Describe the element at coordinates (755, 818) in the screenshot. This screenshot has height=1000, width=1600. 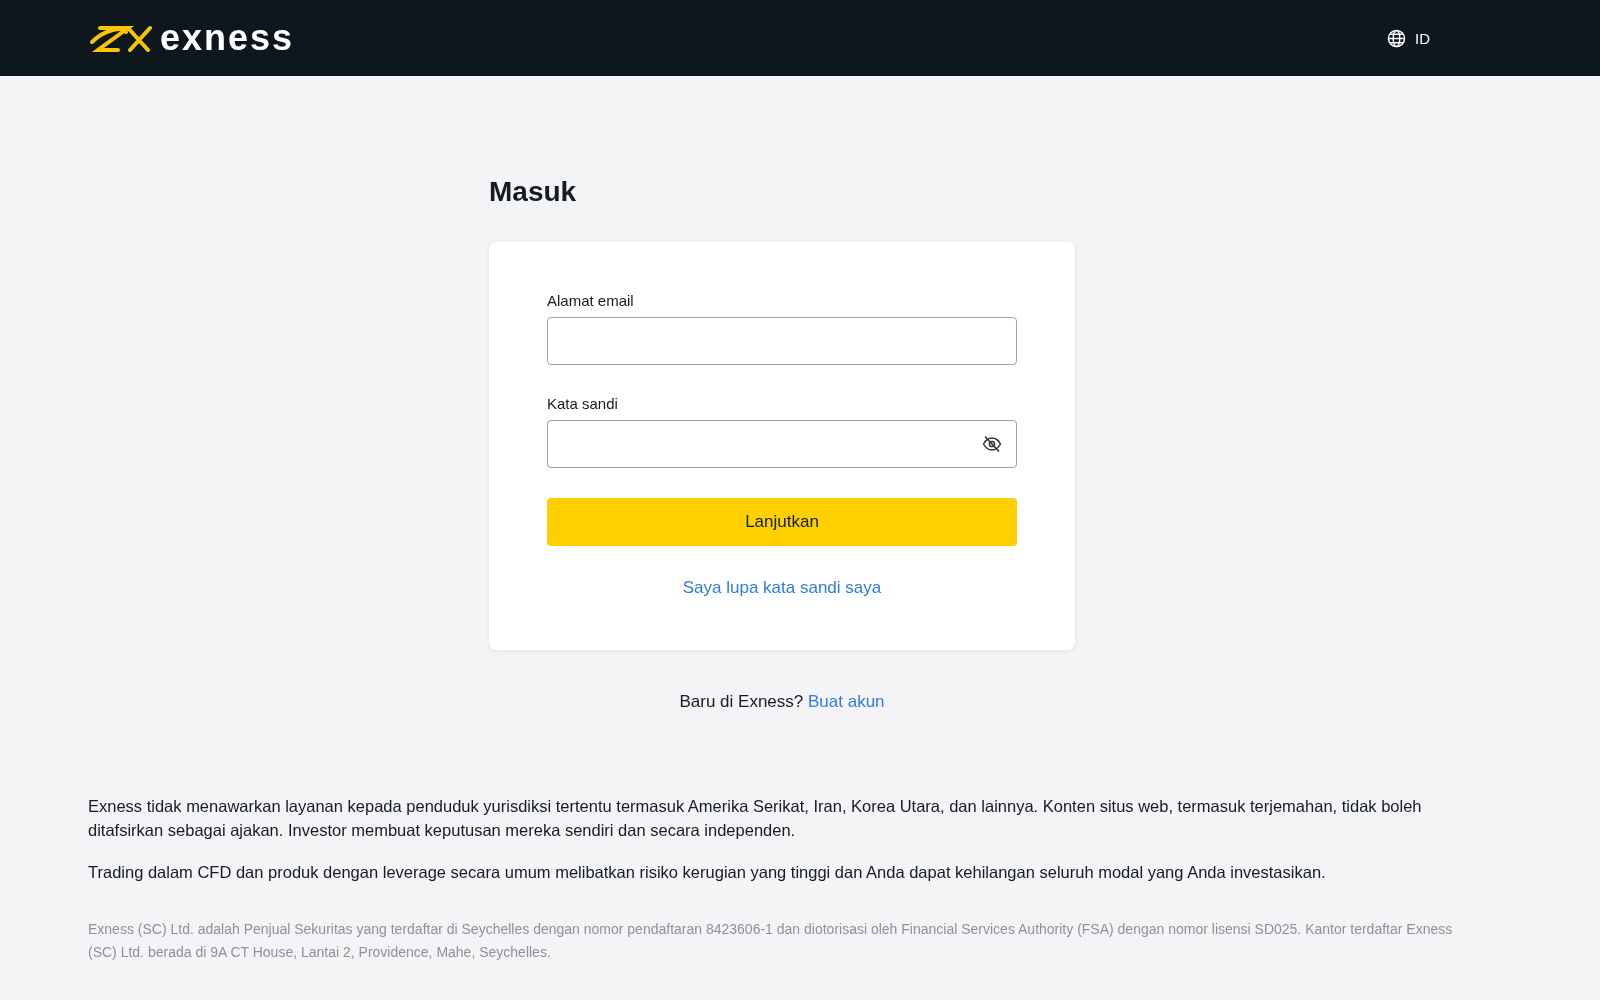
I see `disclaimer-text: Exness tidak menawarkan layanan kepada penduduk yurisdiksi tertentu termasuk Amerika Serikat, Iran, Korea Utara, dan lainnya. Konten situs web, termasuk terjemahan, tidak boleh ditafsirkan sebagai ajakan. Investor membuat keputusan mereka sendiri dan secara independen.` at that location.